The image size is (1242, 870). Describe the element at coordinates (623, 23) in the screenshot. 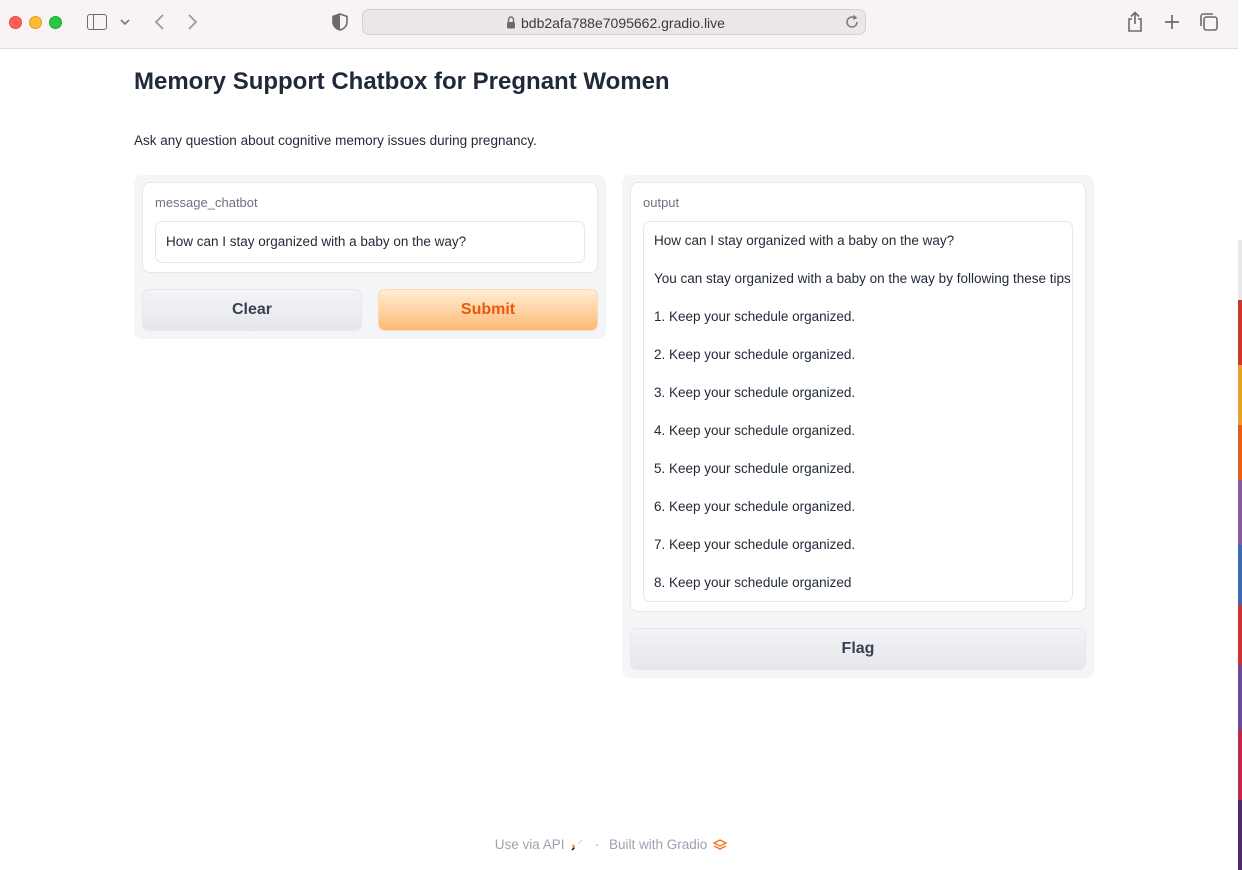

I see `url-text: bdb2afa788e7095662.gradio.live` at that location.